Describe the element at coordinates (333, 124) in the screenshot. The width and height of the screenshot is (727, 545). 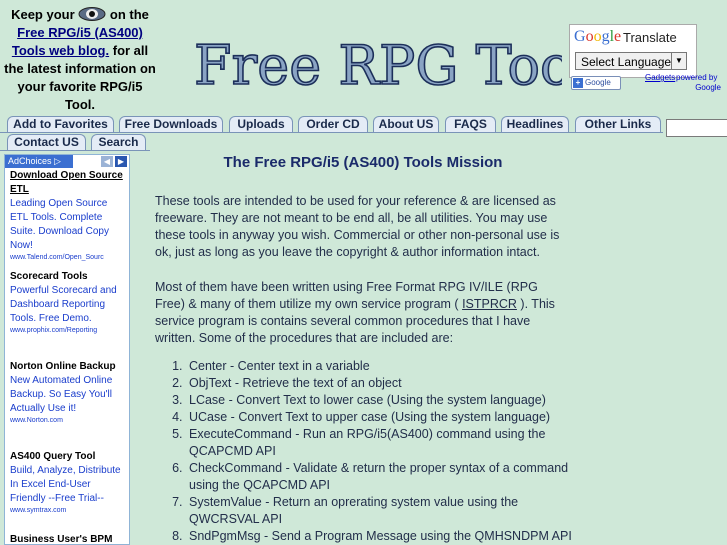
I see `tab-order-cd: Order CD` at that location.